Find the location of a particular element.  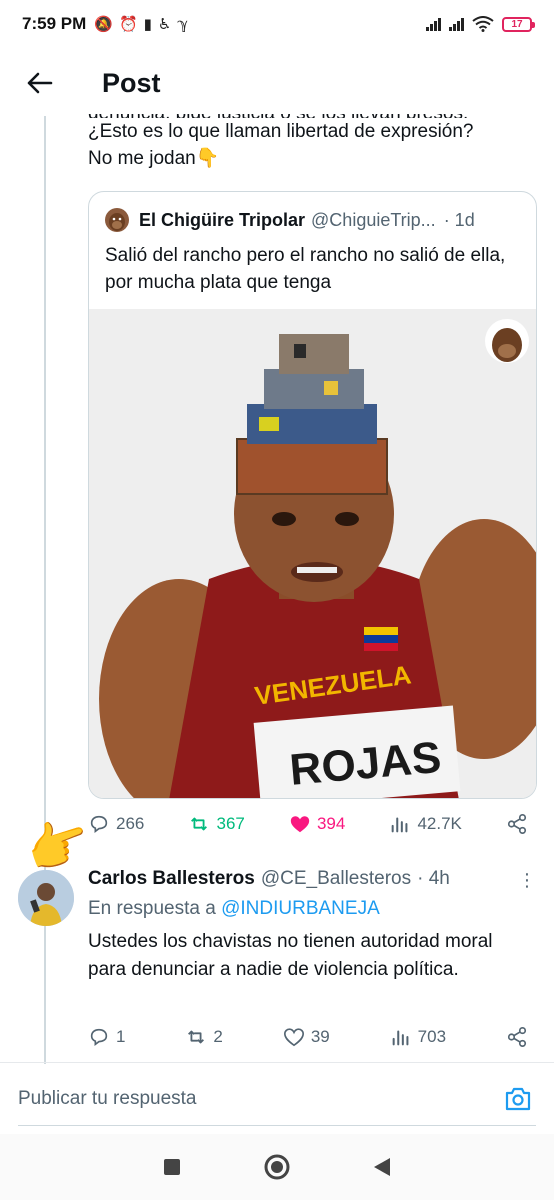

quote-avatar is located at coordinates (117, 220).